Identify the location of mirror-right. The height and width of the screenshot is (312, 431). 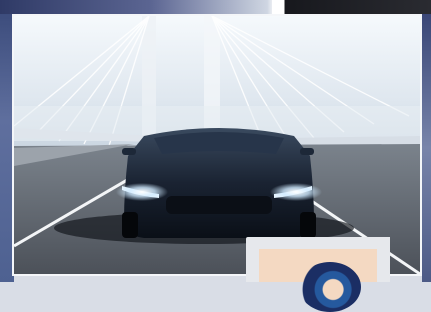
(307, 151).